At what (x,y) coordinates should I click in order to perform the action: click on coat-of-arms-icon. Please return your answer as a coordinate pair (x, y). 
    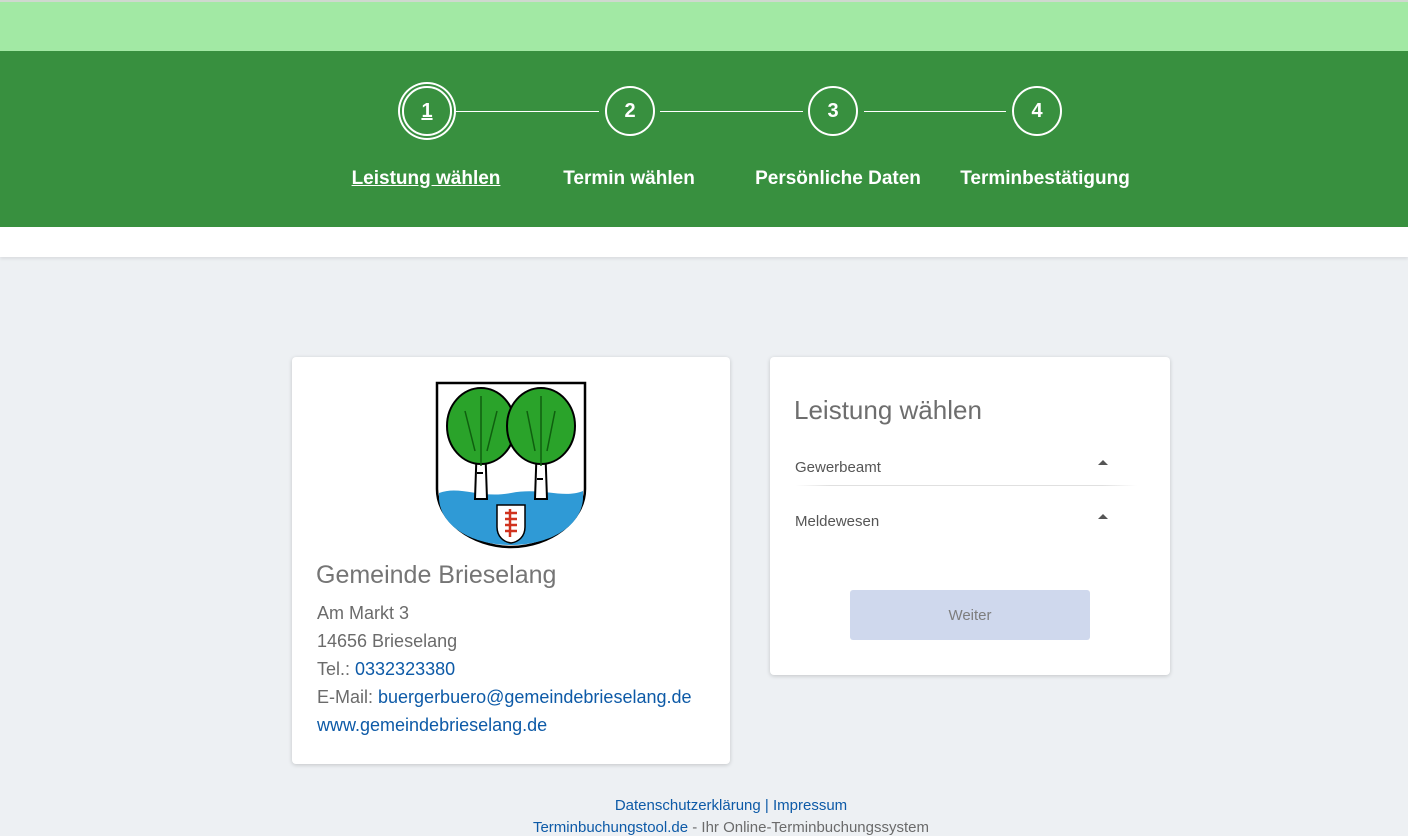
    Looking at the image, I should click on (511, 465).